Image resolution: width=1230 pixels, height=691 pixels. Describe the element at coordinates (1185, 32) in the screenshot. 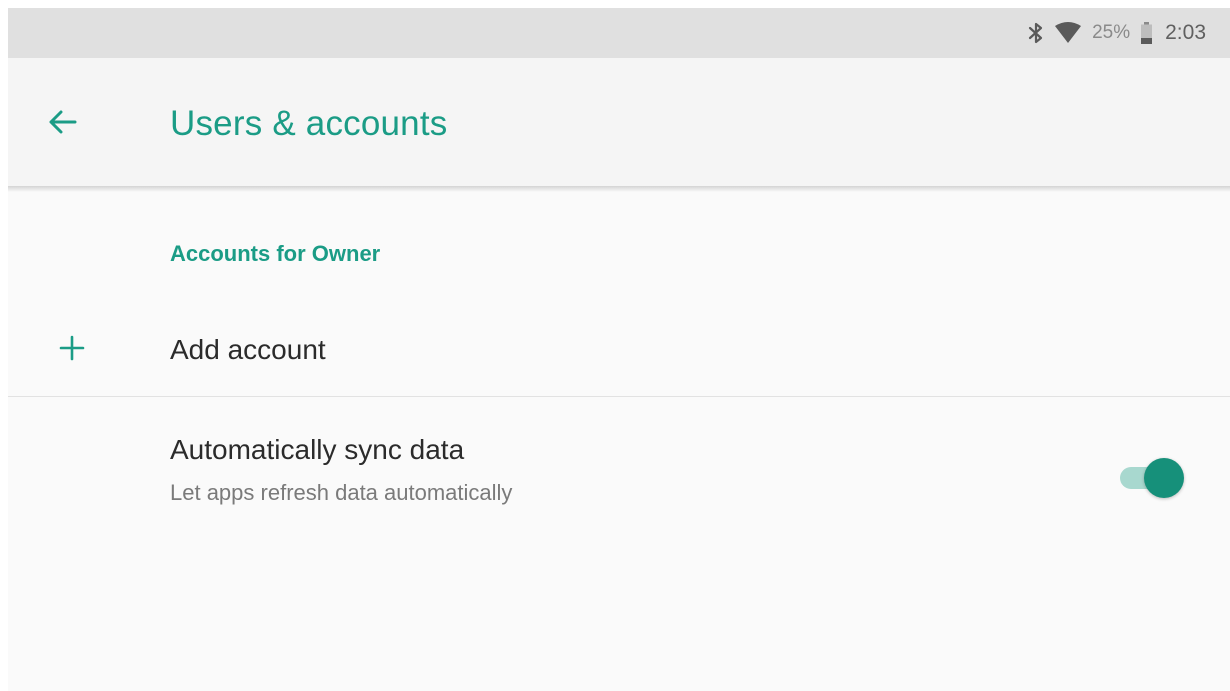

I see `status-clock: 2:03` at that location.